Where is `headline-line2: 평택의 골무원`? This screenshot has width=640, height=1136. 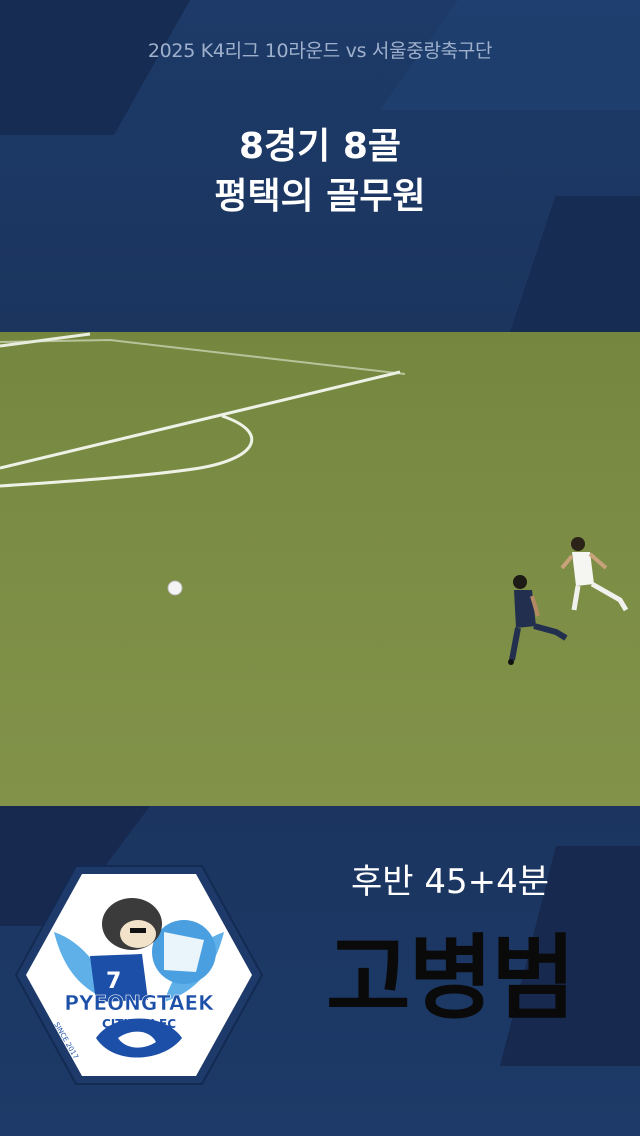
headline-line2: 평택의 골무원 is located at coordinates (320, 196).